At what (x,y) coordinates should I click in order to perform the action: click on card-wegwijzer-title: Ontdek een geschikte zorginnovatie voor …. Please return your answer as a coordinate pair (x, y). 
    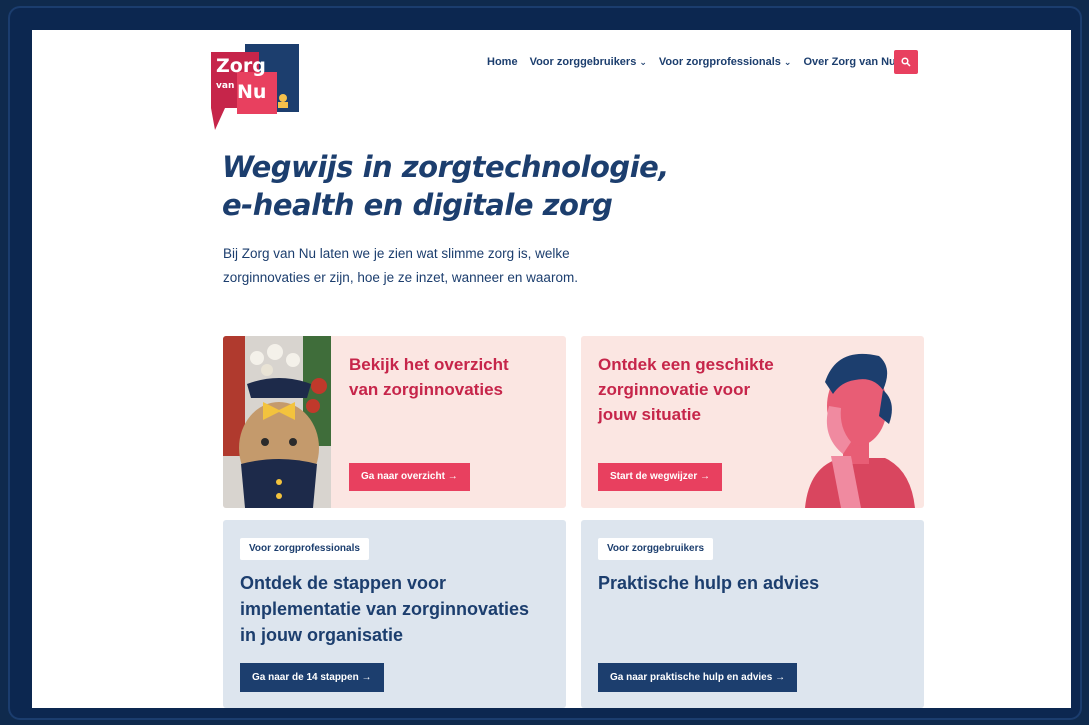
    Looking at the image, I should click on (686, 389).